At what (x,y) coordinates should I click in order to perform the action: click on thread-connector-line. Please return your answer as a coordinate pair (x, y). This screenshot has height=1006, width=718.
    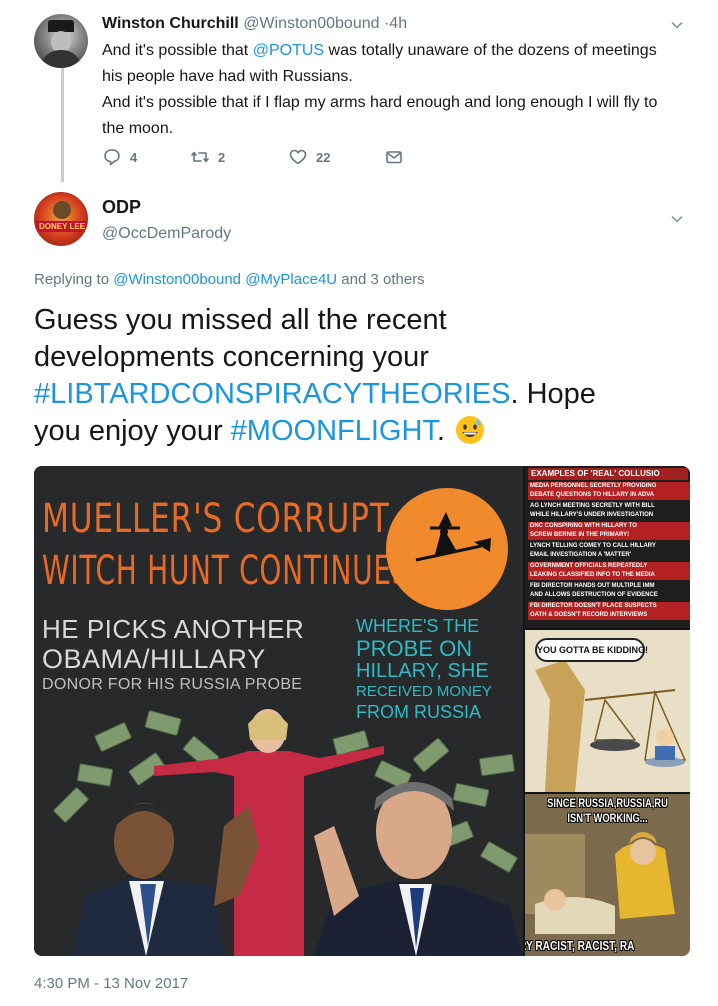
    Looking at the image, I should click on (62, 123).